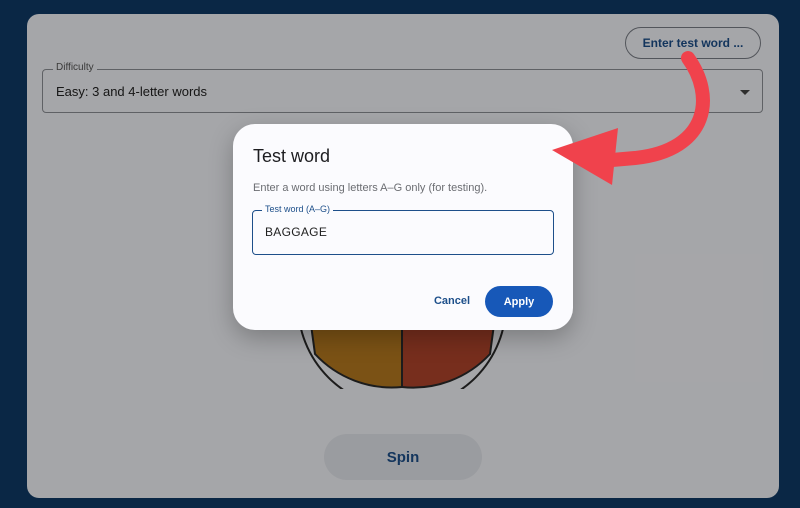 Image resolution: width=800 pixels, height=508 pixels. I want to click on annotation-arrow-icon, so click(631, 118).